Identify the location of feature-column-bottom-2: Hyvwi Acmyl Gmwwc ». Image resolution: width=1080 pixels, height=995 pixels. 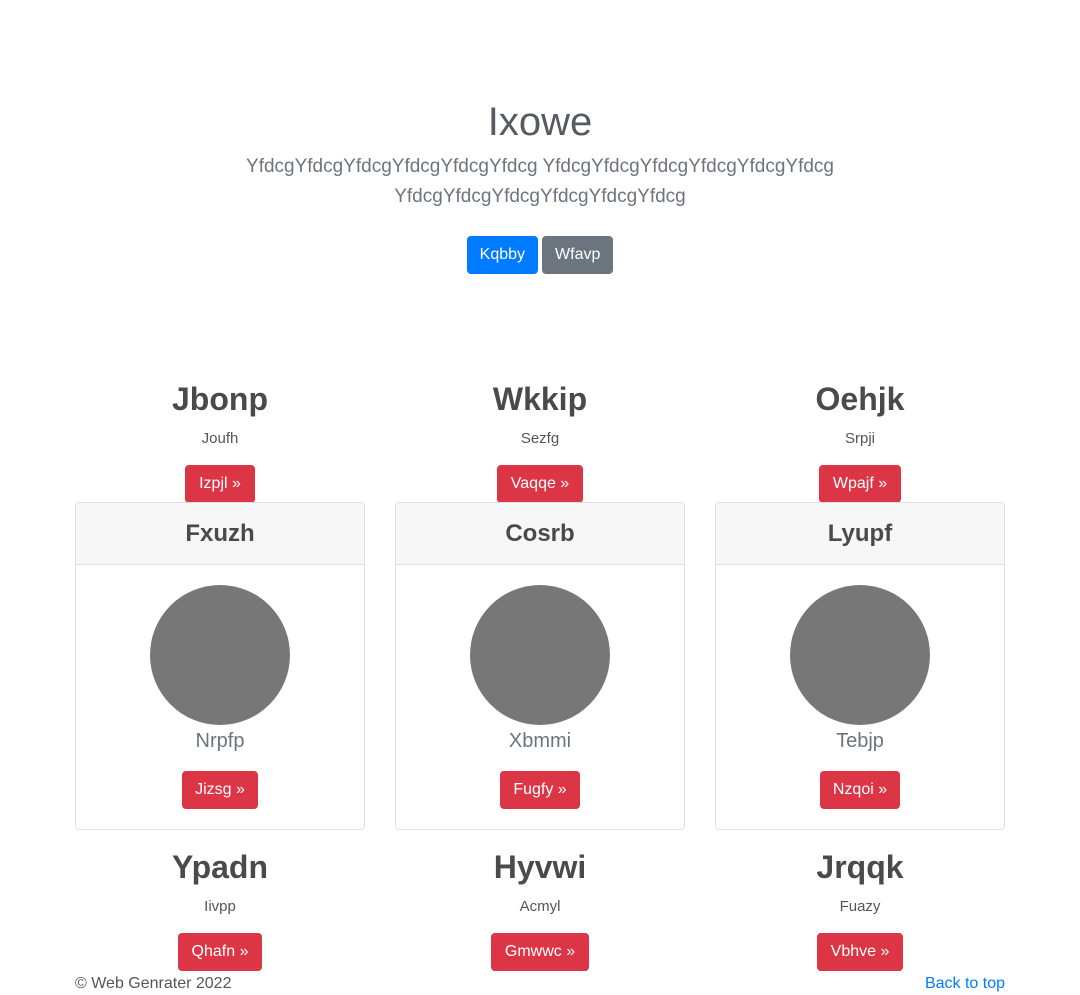
(540, 909).